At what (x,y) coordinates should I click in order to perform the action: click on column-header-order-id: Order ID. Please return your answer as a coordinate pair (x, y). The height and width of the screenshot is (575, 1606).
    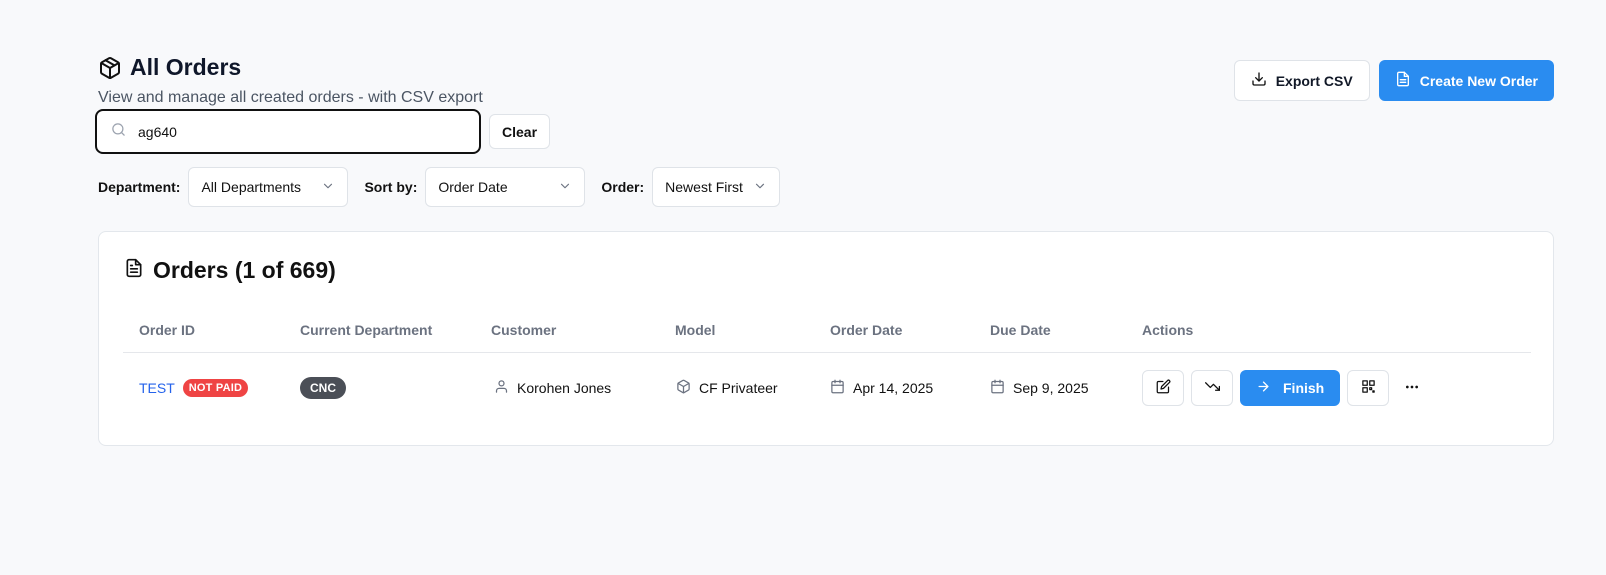
    Looking at the image, I should click on (167, 330).